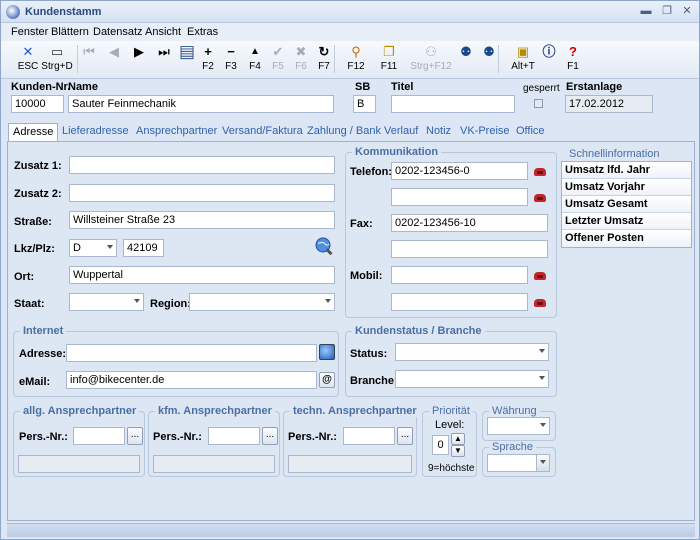 This screenshot has width=700, height=540. What do you see at coordinates (518, 463) in the screenshot?
I see `sprache-select` at bounding box center [518, 463].